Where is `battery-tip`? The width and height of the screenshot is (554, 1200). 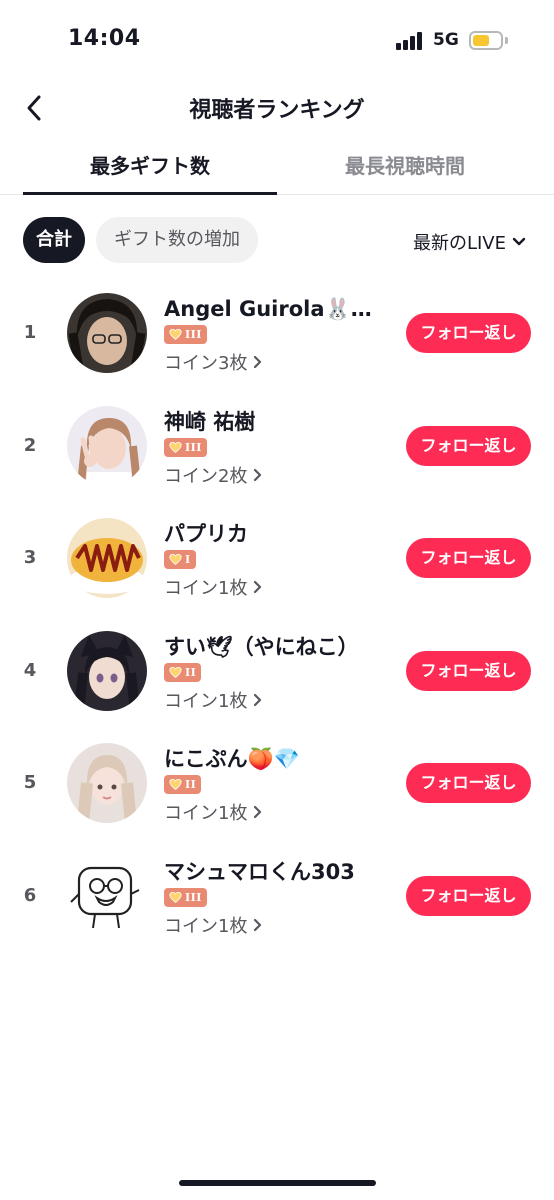
battery-tip is located at coordinates (506, 40).